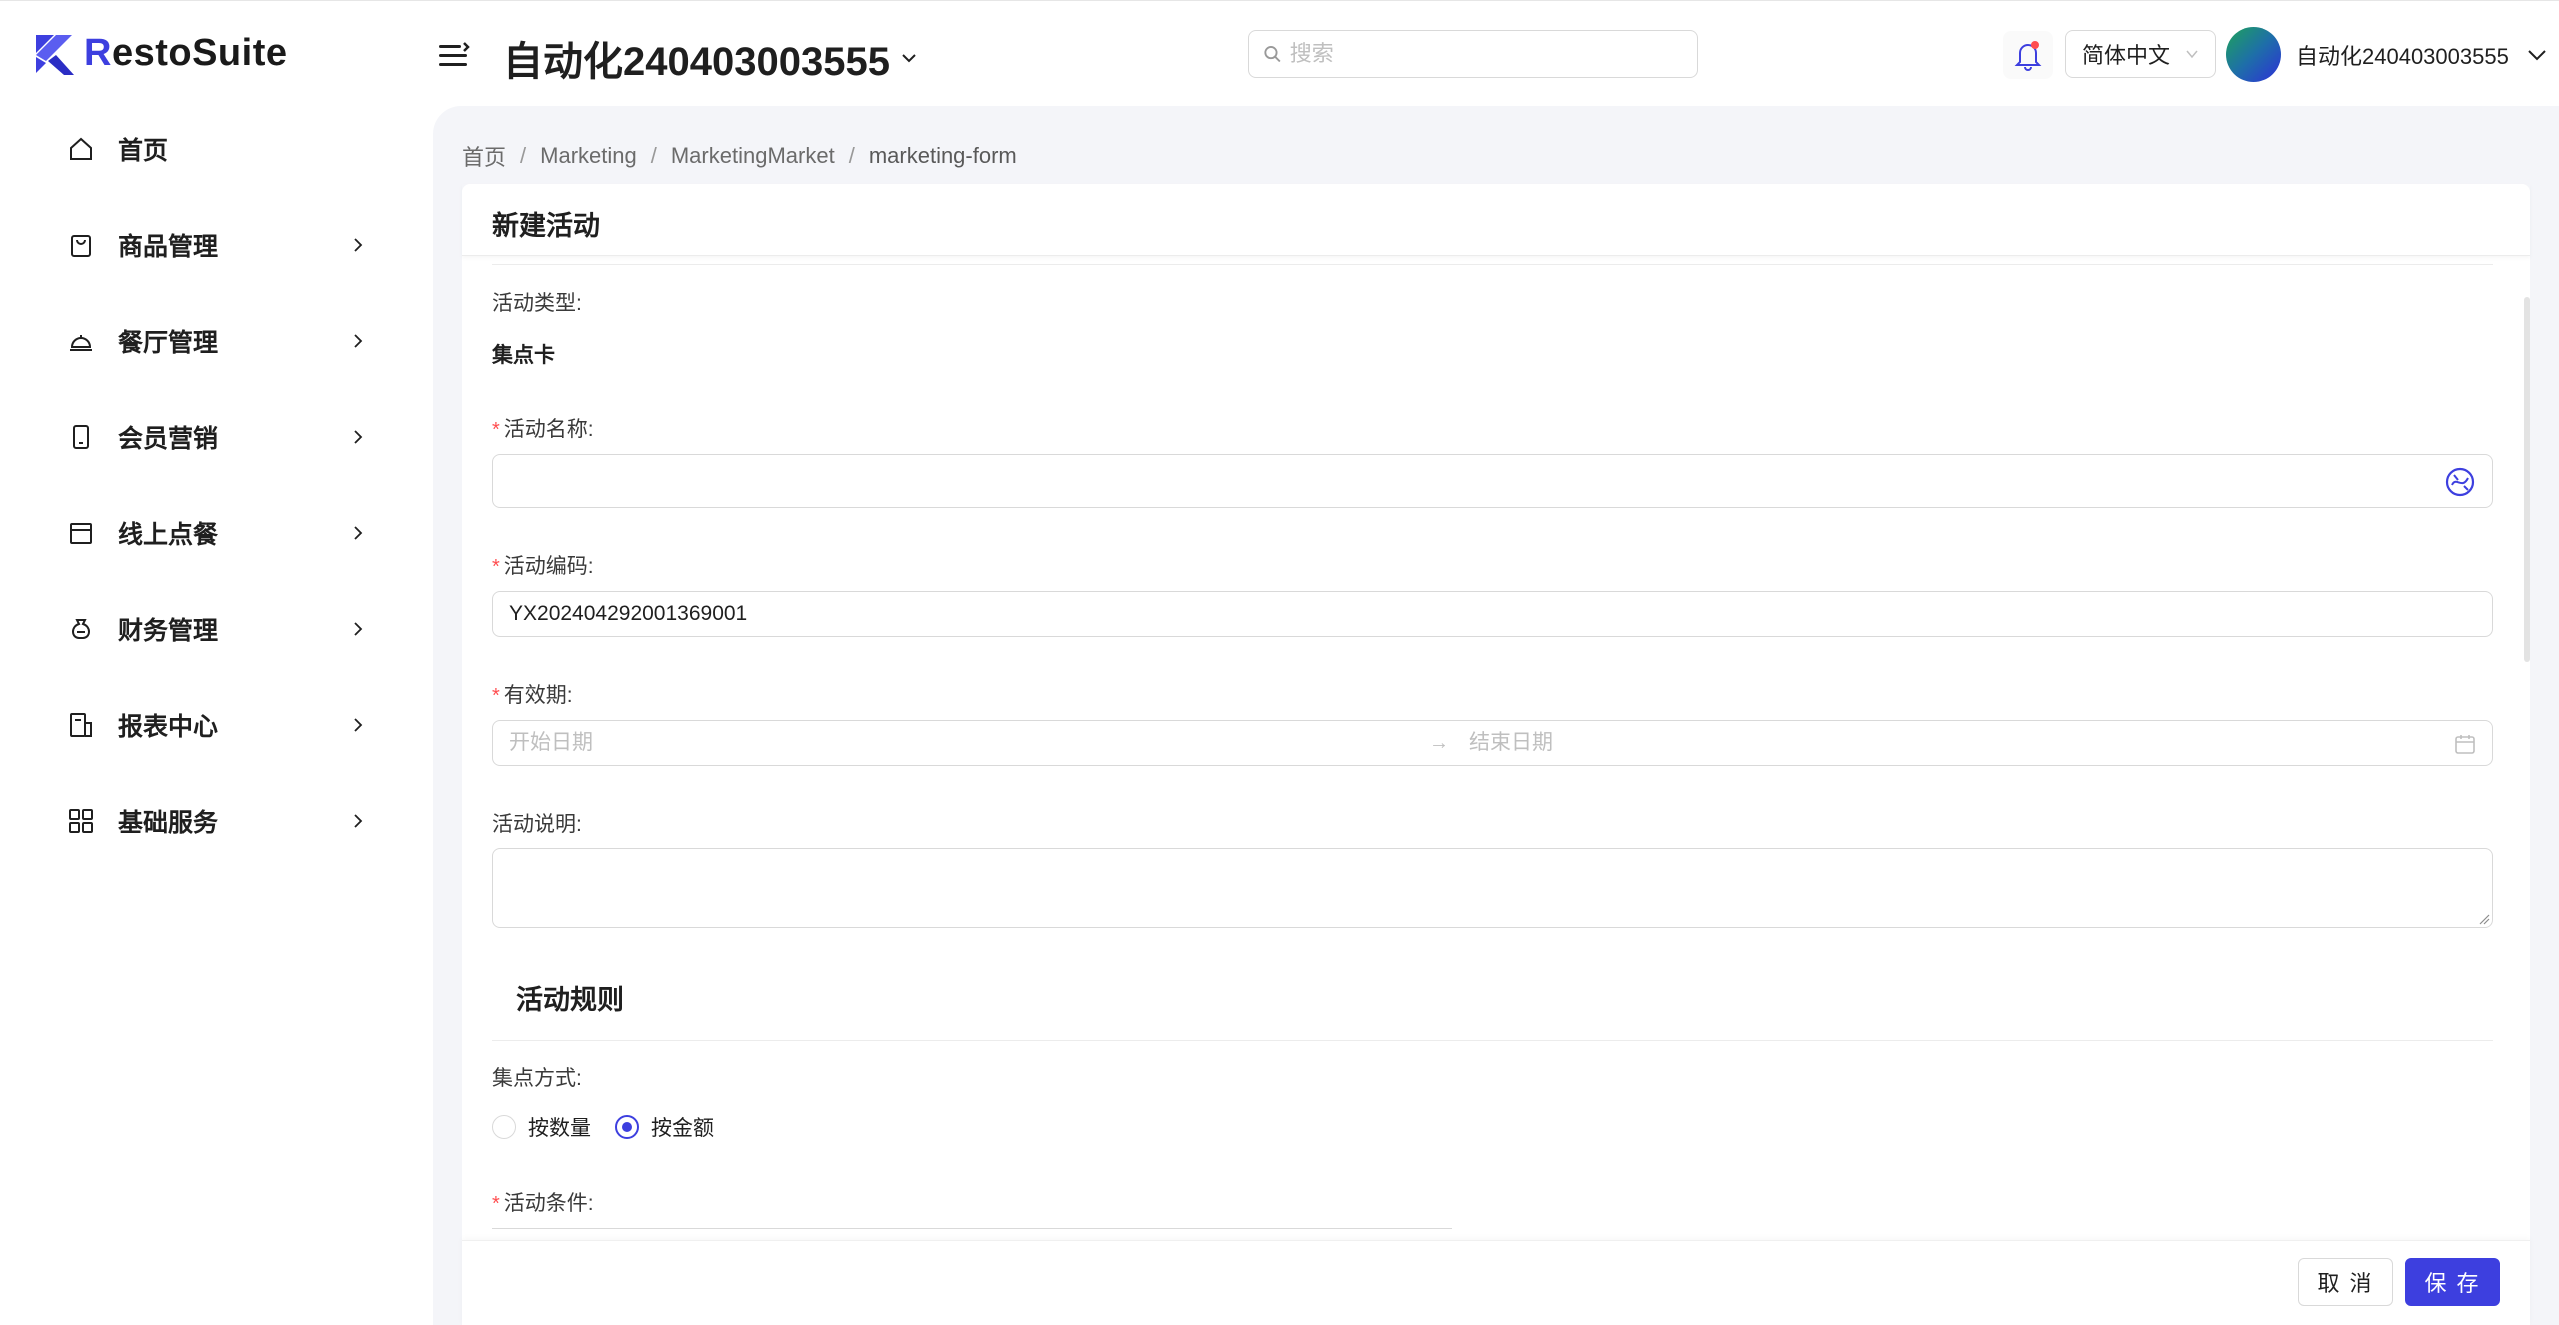 Image resolution: width=2559 pixels, height=1325 pixels. What do you see at coordinates (1486, 54) in the screenshot?
I see `search-input` at bounding box center [1486, 54].